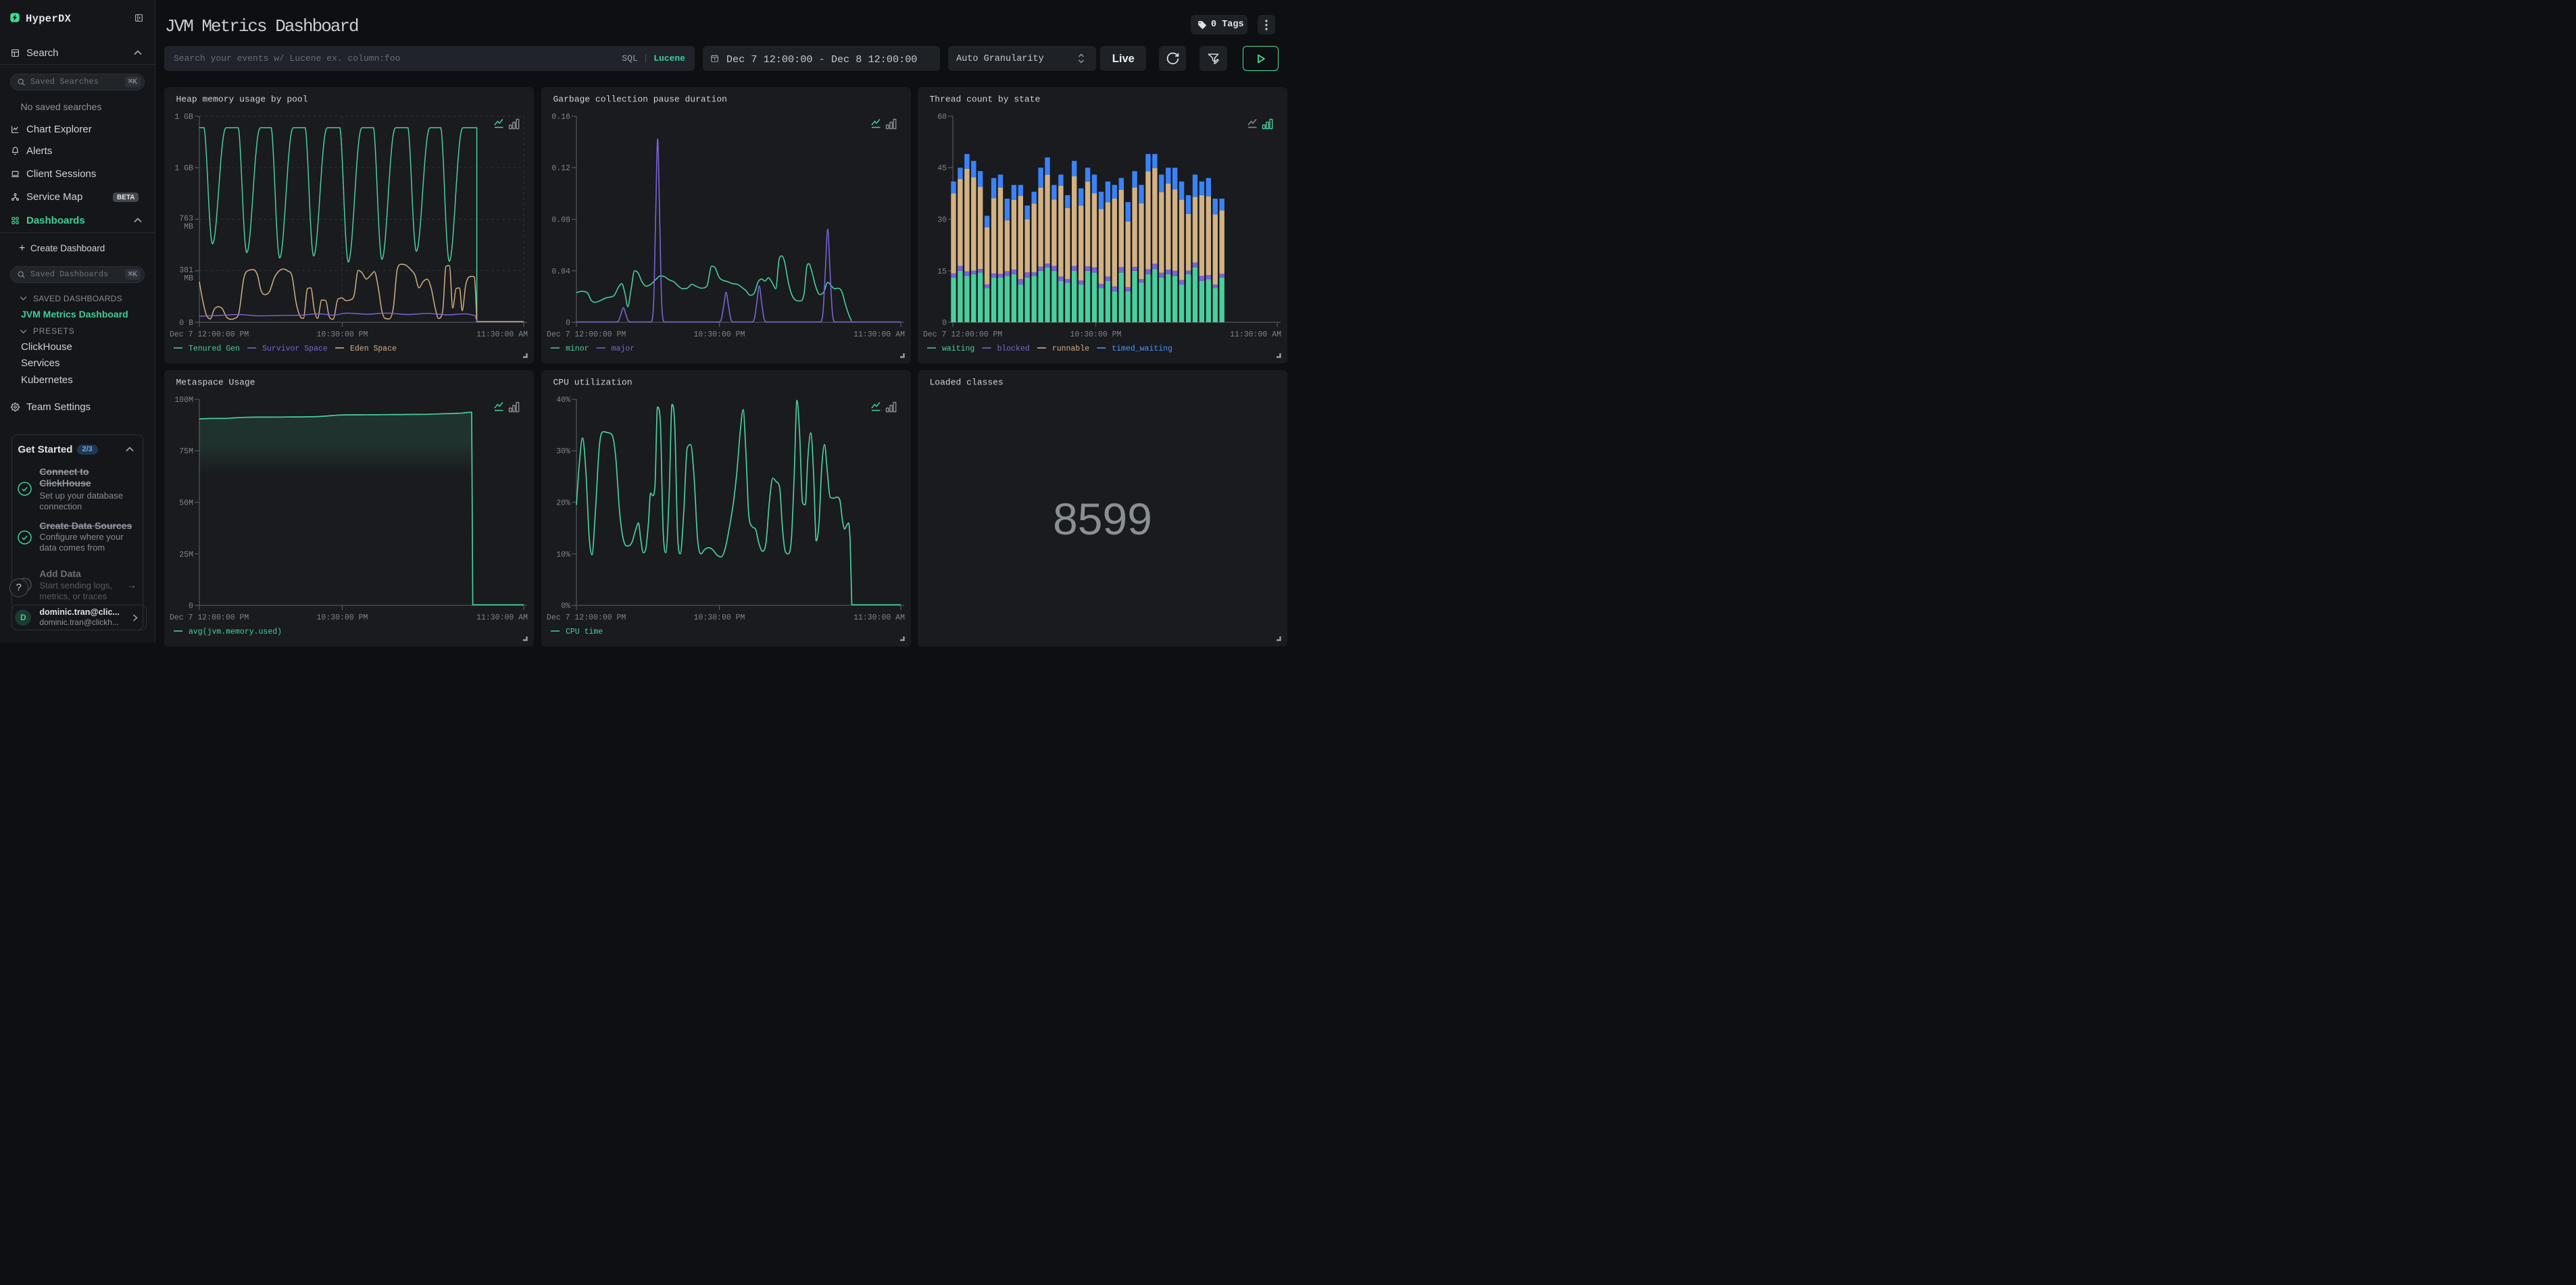 The height and width of the screenshot is (1285, 2576). I want to click on svg-text: 50M, so click(186, 503).